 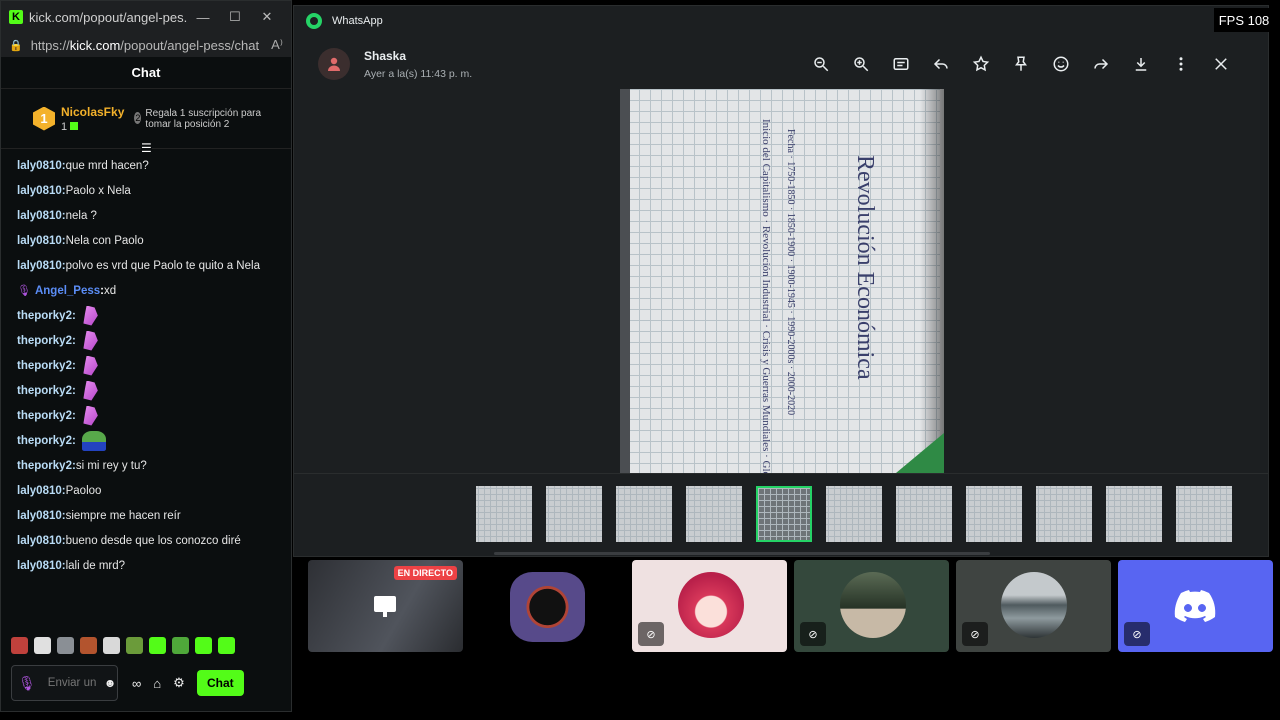 I want to click on more-options-icon, so click(x=1181, y=64).